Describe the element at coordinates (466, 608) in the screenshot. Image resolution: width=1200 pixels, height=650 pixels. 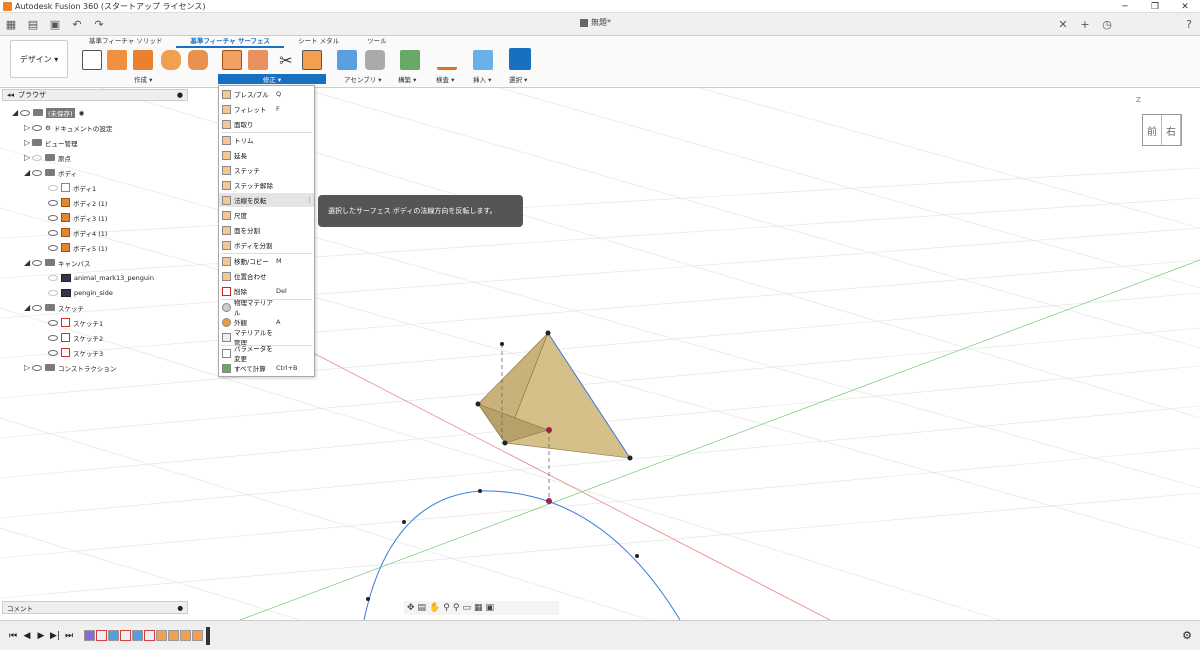
I see `display-settings-icon: ▭` at that location.